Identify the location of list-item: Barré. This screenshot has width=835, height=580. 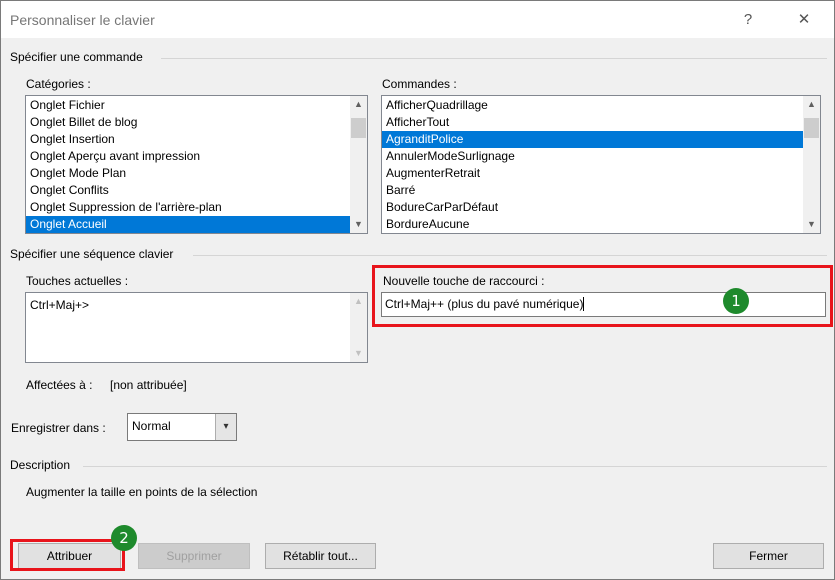
(592, 190).